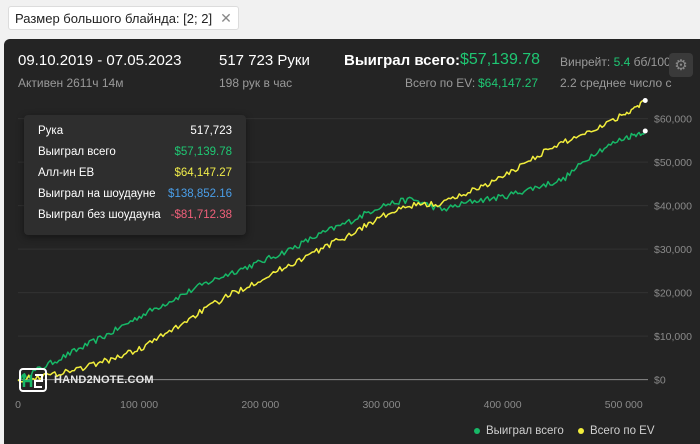 The image size is (700, 444). I want to click on y-tick-label: $50,000, so click(673, 163).